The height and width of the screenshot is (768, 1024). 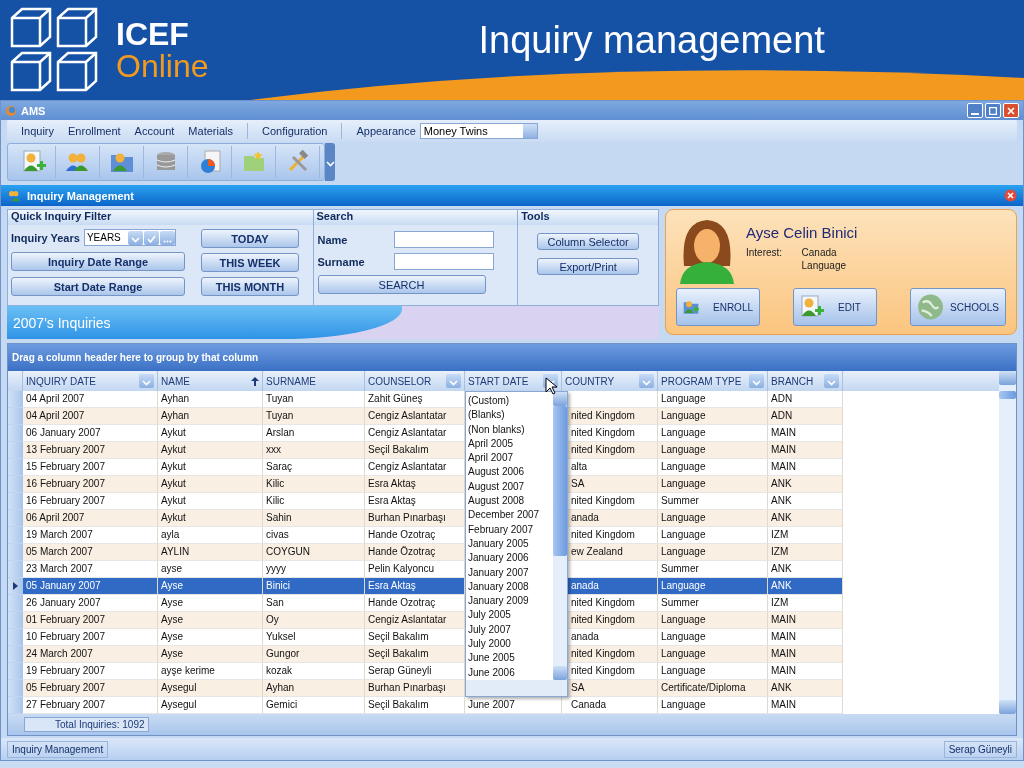 What do you see at coordinates (401, 284) in the screenshot?
I see `search-button: SEARCH` at bounding box center [401, 284].